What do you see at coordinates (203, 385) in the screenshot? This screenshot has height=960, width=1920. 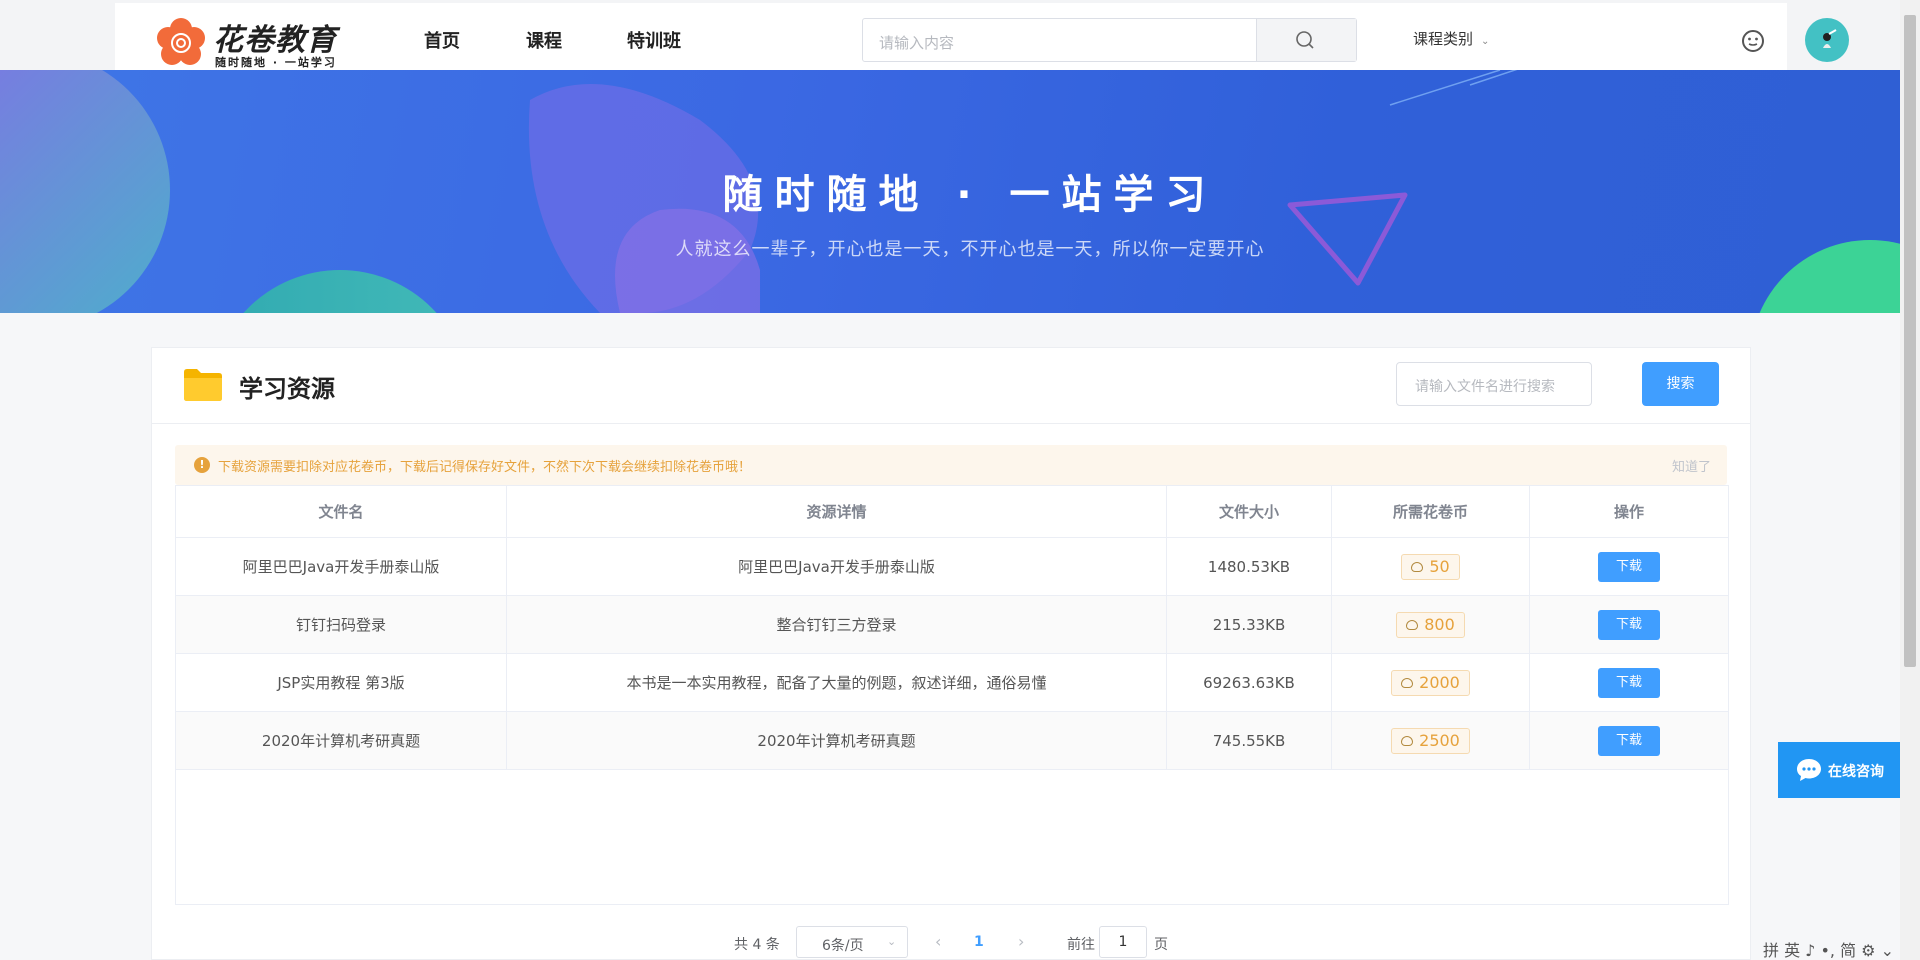 I see `folder-icon` at bounding box center [203, 385].